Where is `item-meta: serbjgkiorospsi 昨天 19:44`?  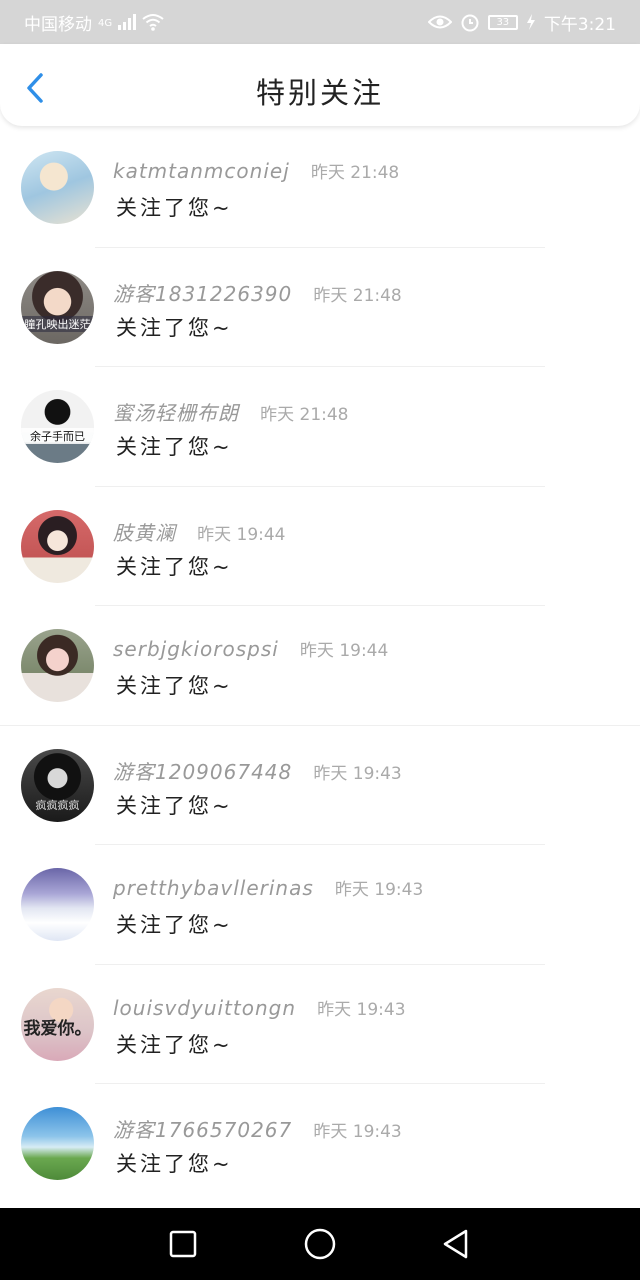
item-meta: serbjgkiorospsi 昨天 19:44 is located at coordinates (250, 648).